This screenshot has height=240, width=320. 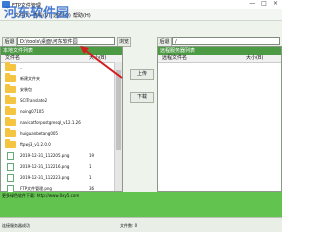 I want to click on table-row: SCITranslate2, so click(x=56, y=100).